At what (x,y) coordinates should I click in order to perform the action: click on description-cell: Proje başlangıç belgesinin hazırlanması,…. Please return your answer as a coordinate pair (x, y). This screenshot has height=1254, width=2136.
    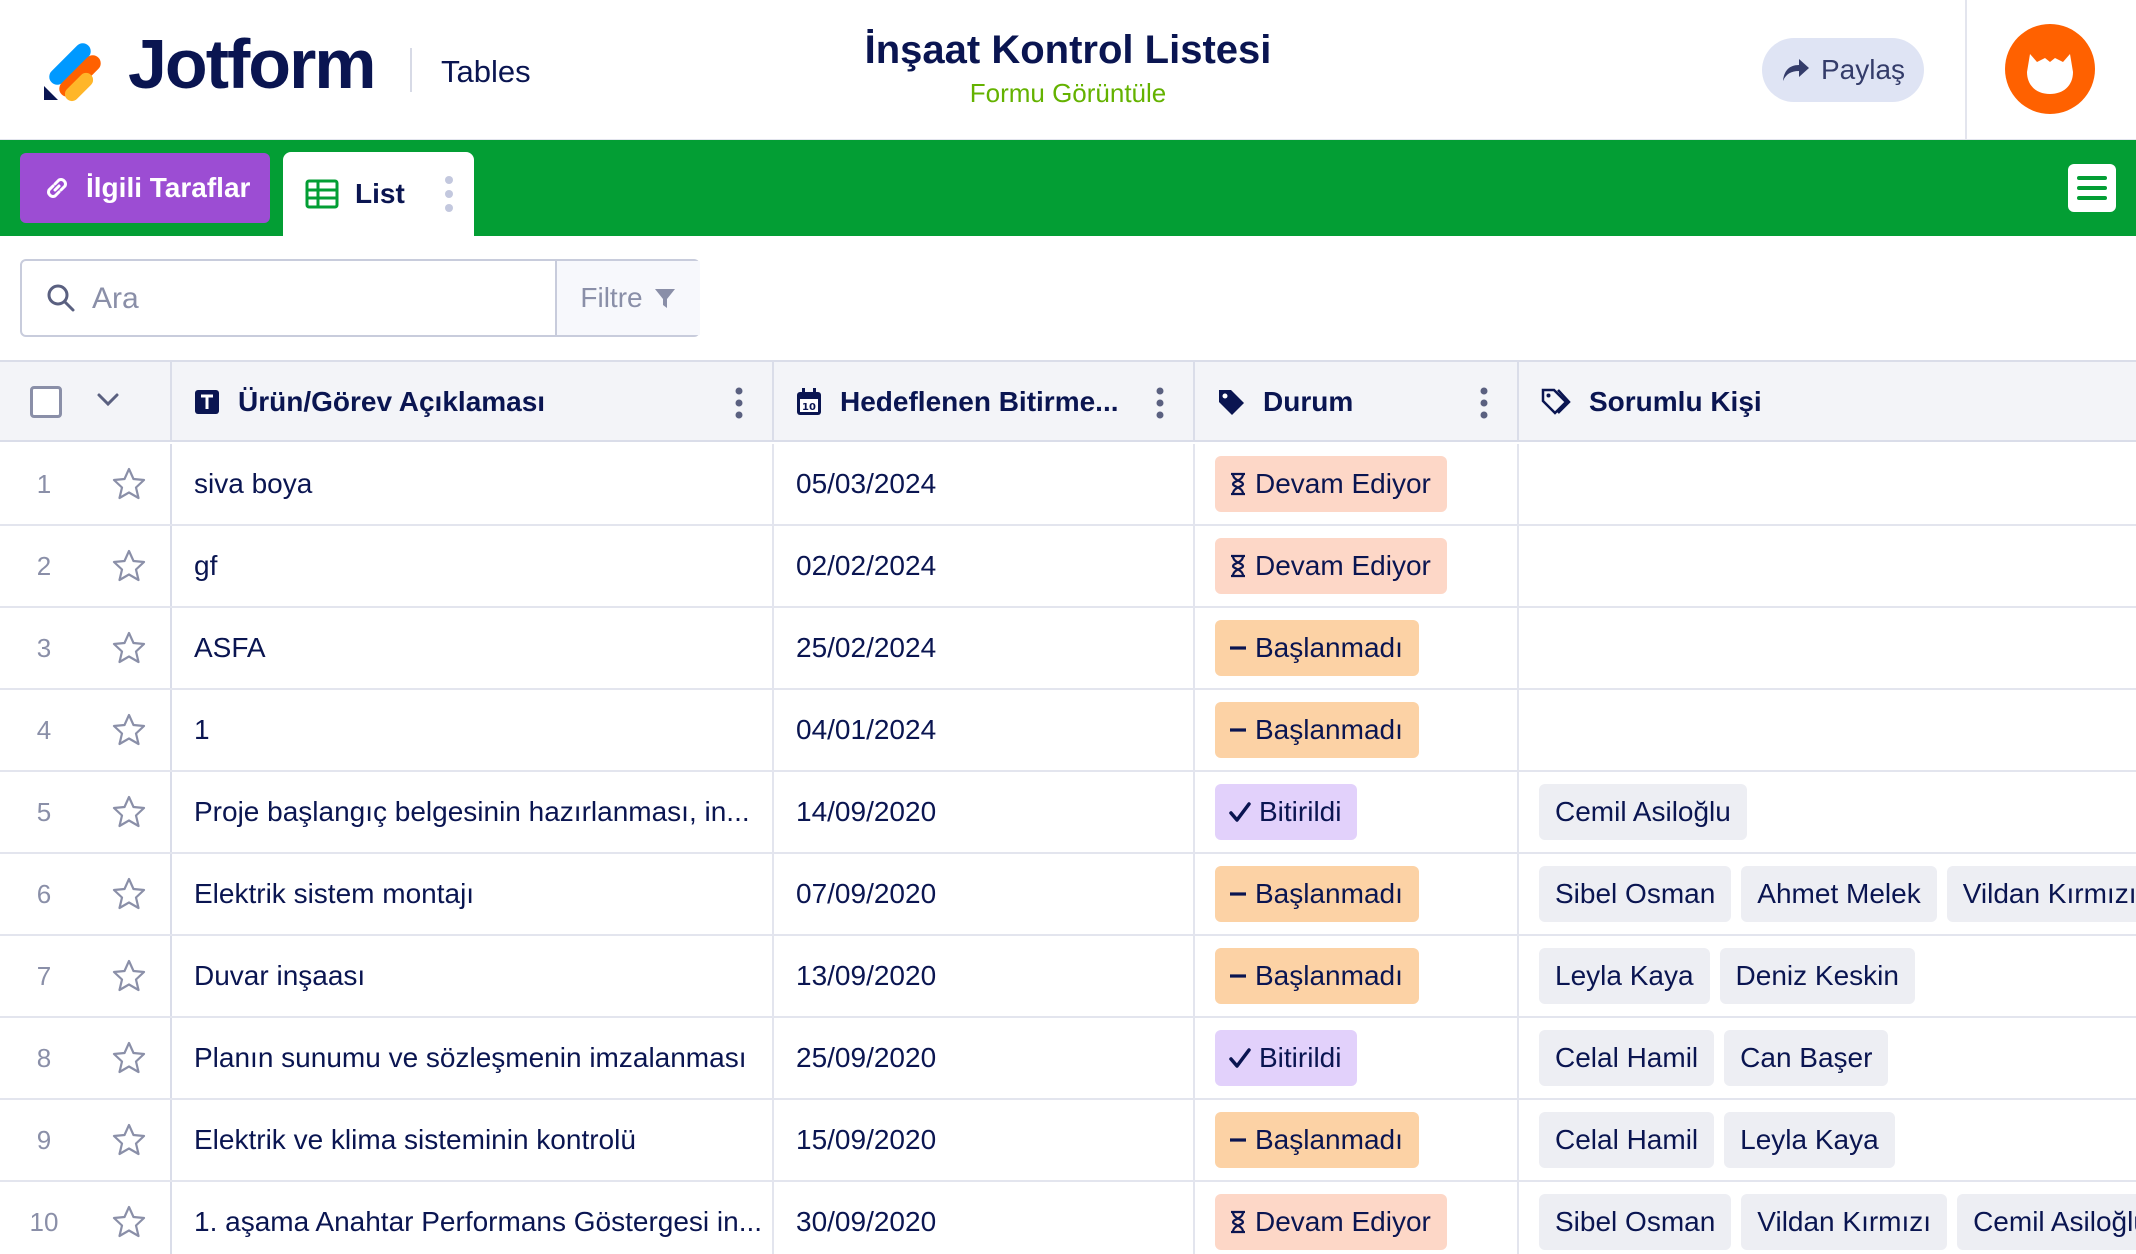
    Looking at the image, I should click on (473, 812).